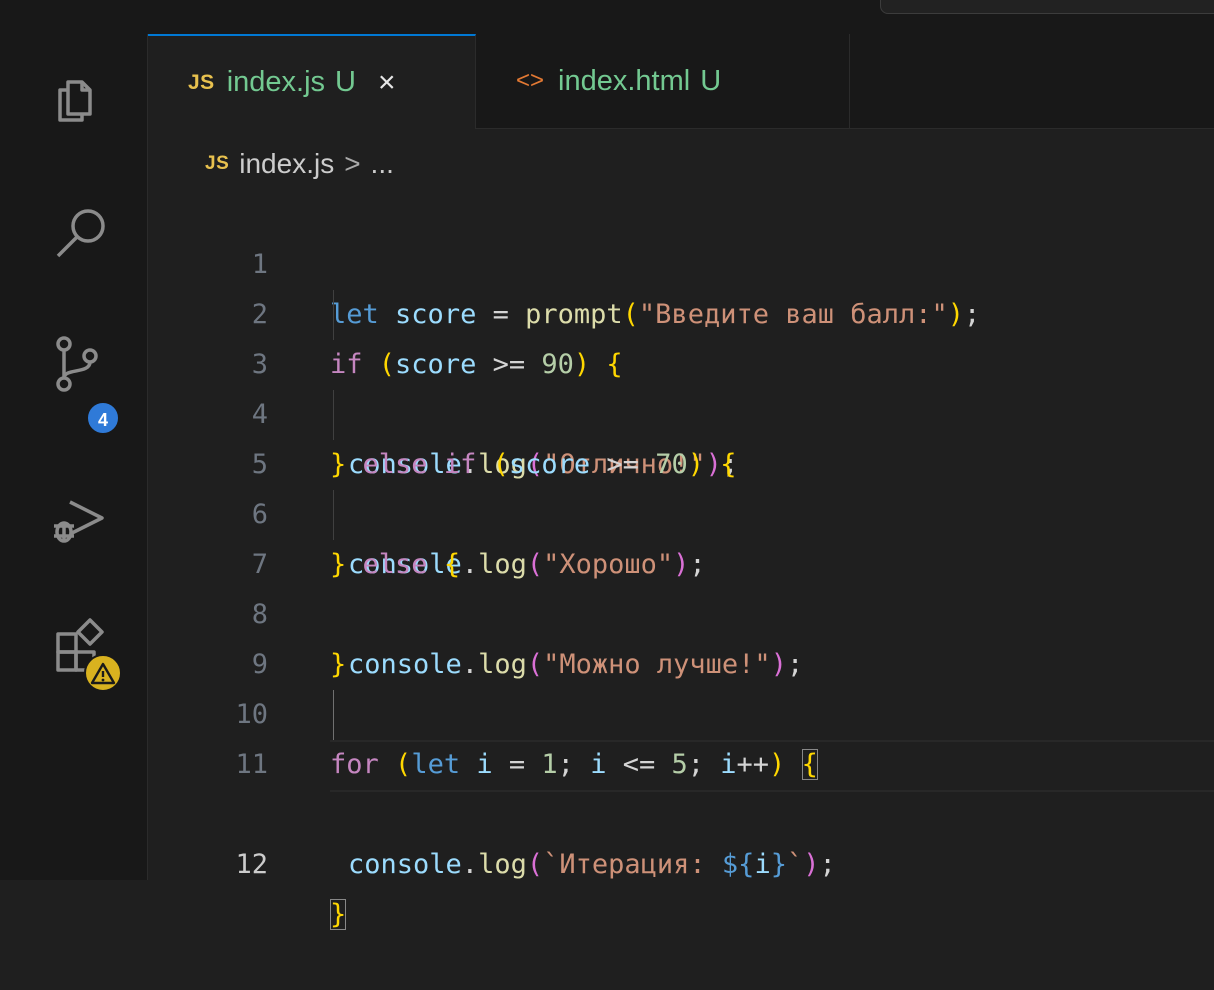 The height and width of the screenshot is (990, 1214). I want to click on warning-icon, so click(103, 673).